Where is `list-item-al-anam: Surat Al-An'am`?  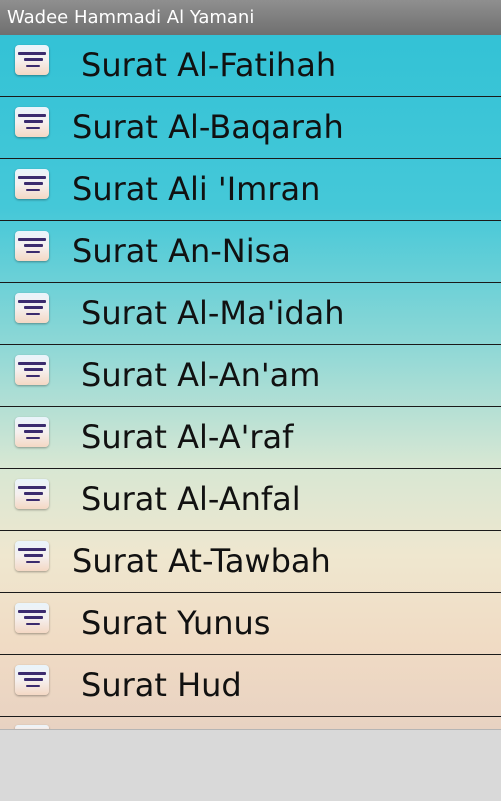 list-item-al-anam: Surat Al-An'am is located at coordinates (250, 376).